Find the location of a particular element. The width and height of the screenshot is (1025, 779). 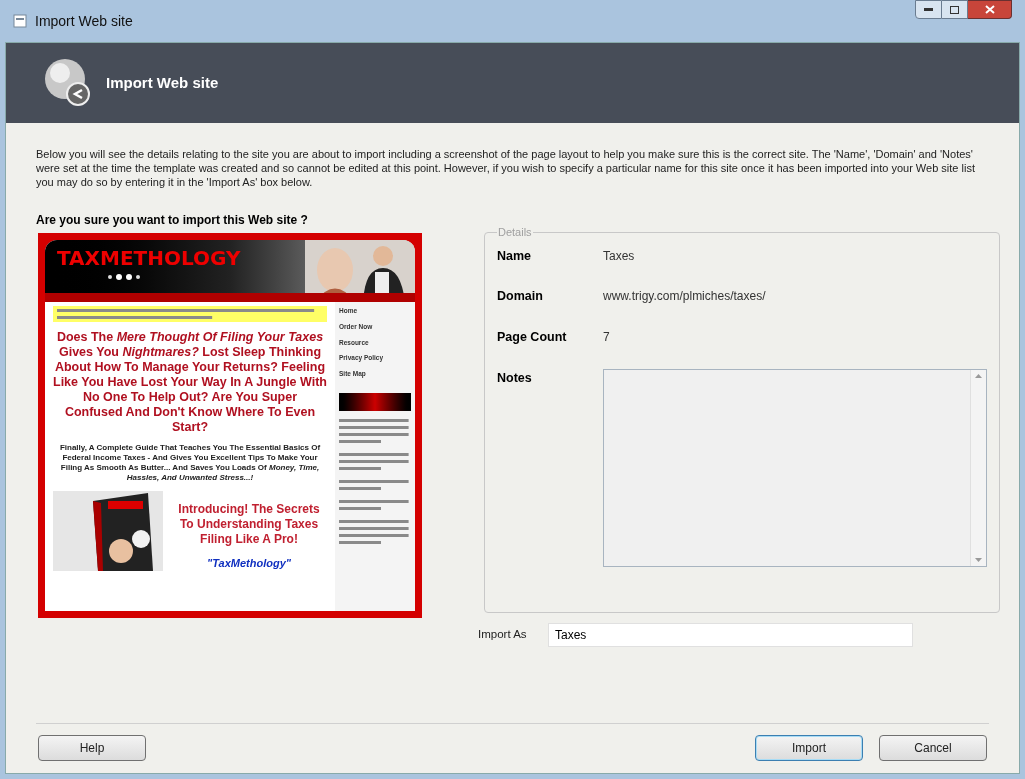

field-label: Notes is located at coordinates (515, 378).